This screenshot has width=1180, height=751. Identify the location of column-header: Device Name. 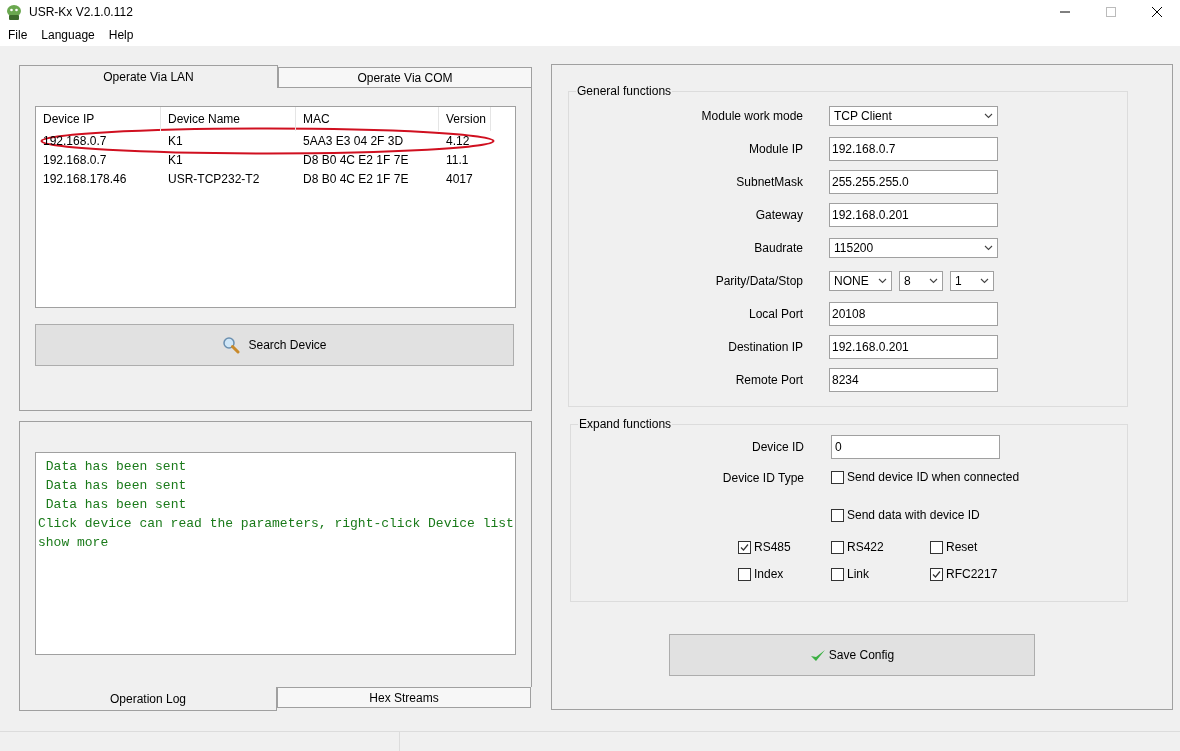
(228, 119).